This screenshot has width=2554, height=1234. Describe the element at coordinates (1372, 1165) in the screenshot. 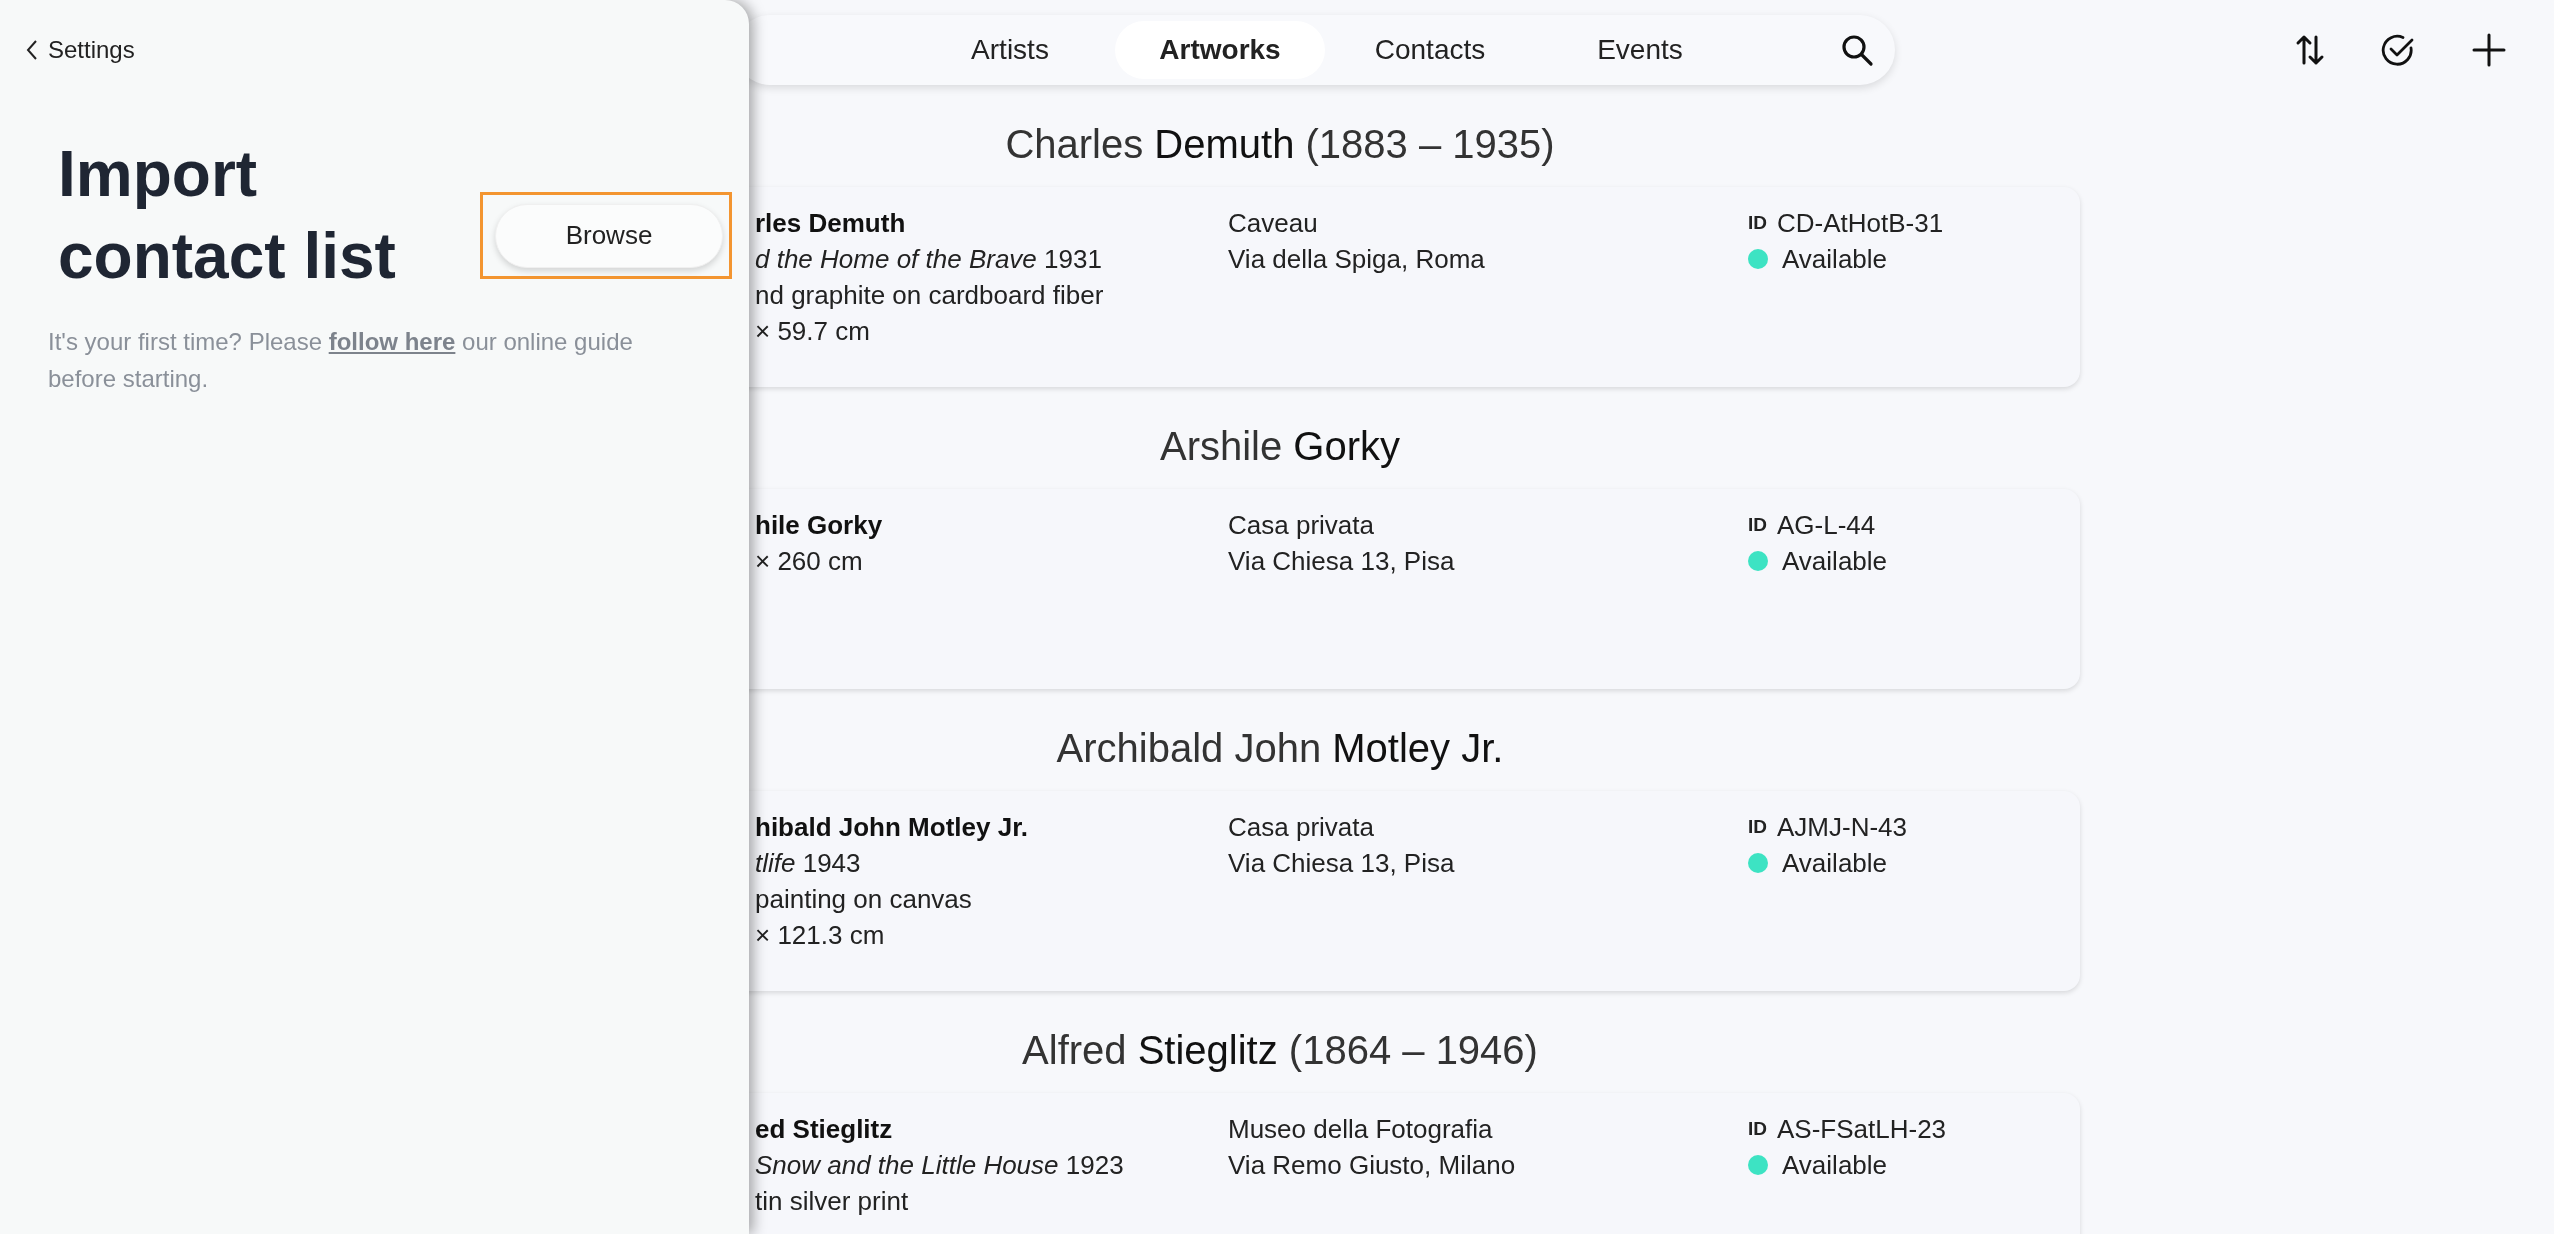

I see `location-address: Via Remo Giusto, Milano` at that location.